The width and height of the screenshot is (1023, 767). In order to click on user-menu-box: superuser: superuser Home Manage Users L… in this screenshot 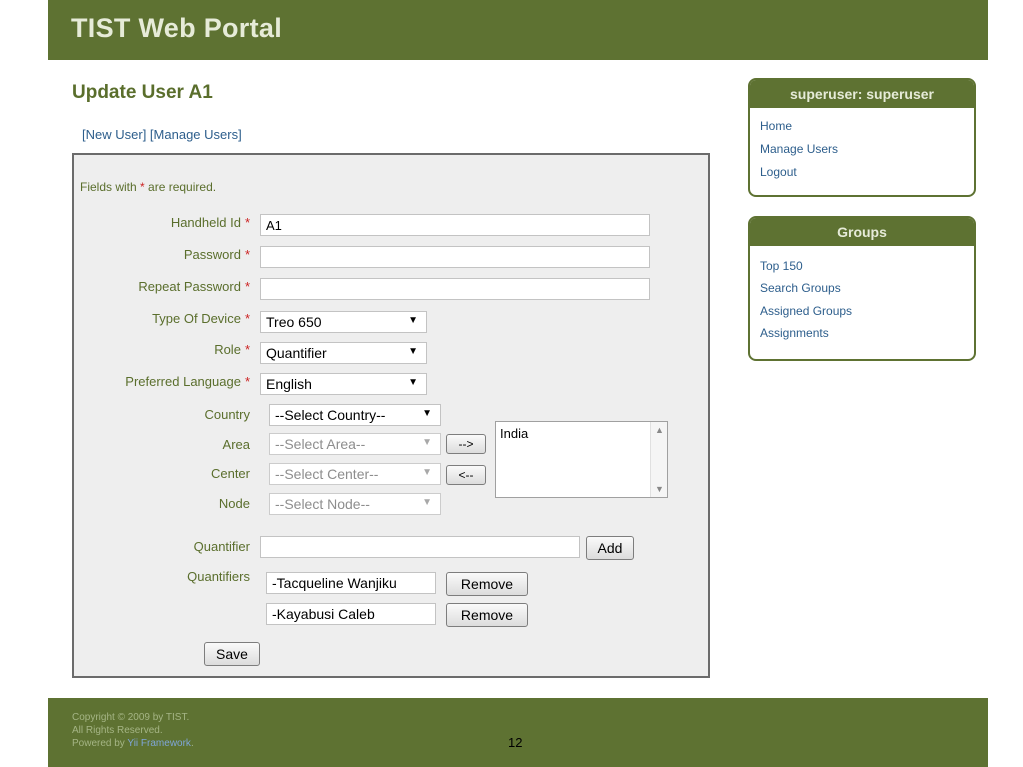, I will do `click(862, 137)`.